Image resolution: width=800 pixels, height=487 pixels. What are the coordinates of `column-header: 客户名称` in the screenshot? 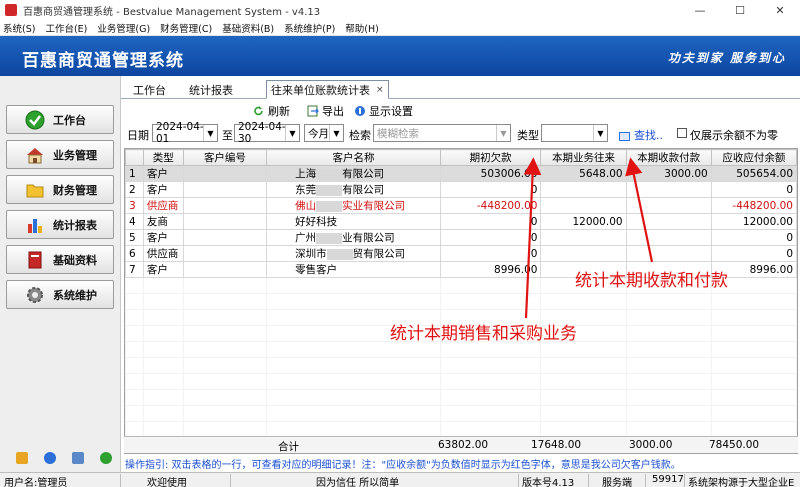 It's located at (353, 157).